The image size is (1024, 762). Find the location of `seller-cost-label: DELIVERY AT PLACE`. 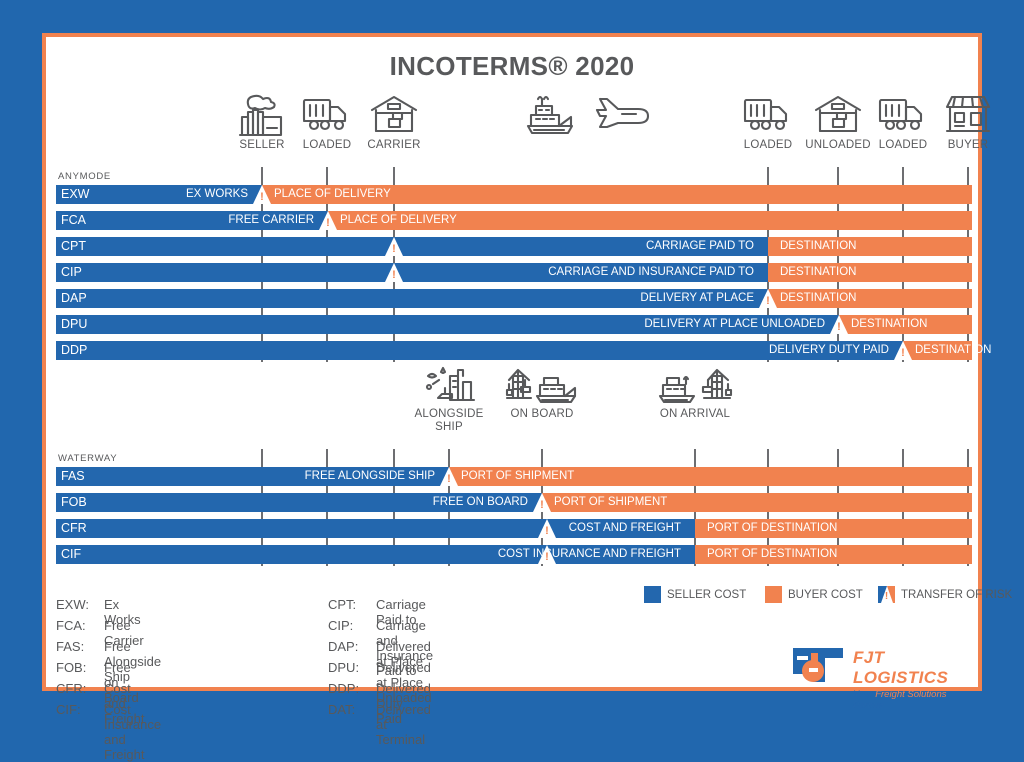

seller-cost-label: DELIVERY AT PLACE is located at coordinates (697, 298).